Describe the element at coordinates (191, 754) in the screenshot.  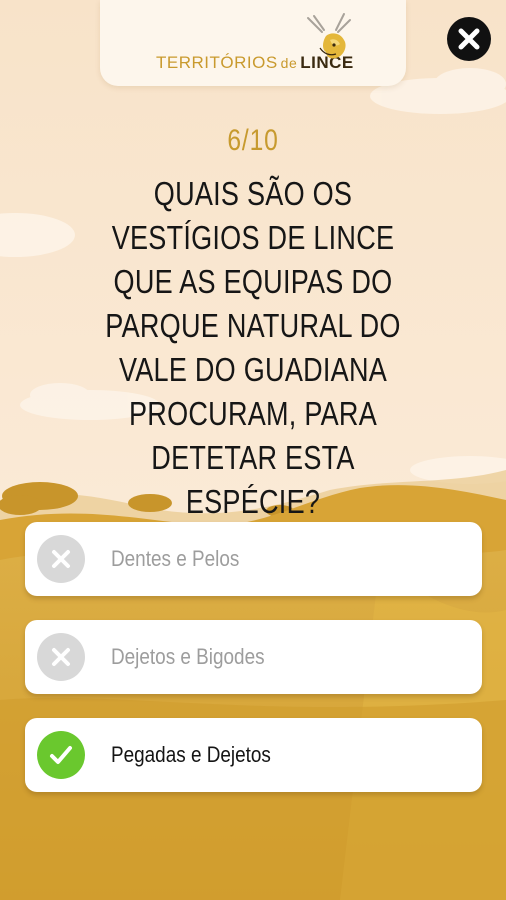
I see `answer-label: Pegadas e Dejetos` at that location.